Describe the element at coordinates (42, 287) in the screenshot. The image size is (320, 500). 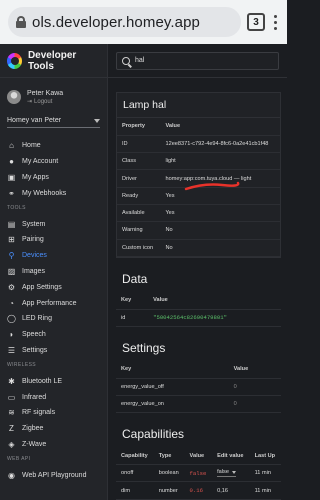
I see `sidebar-item-label: App Settings` at that location.